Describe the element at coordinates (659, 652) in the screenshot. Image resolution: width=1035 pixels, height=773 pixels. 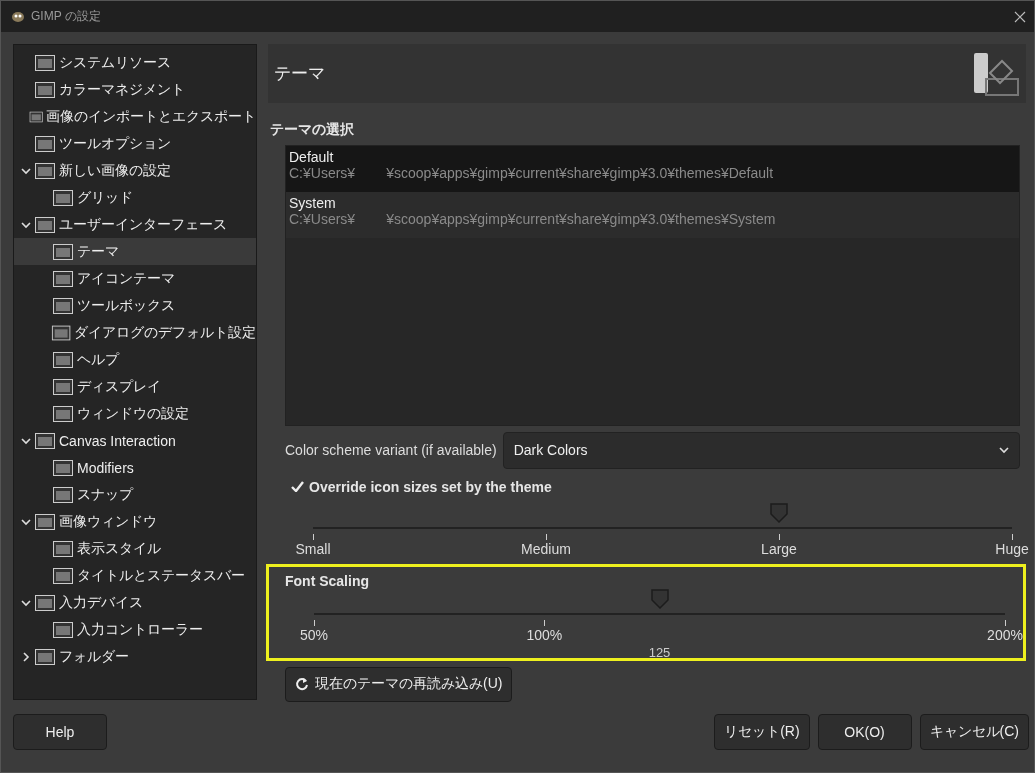
I see `slider-value: 125` at that location.